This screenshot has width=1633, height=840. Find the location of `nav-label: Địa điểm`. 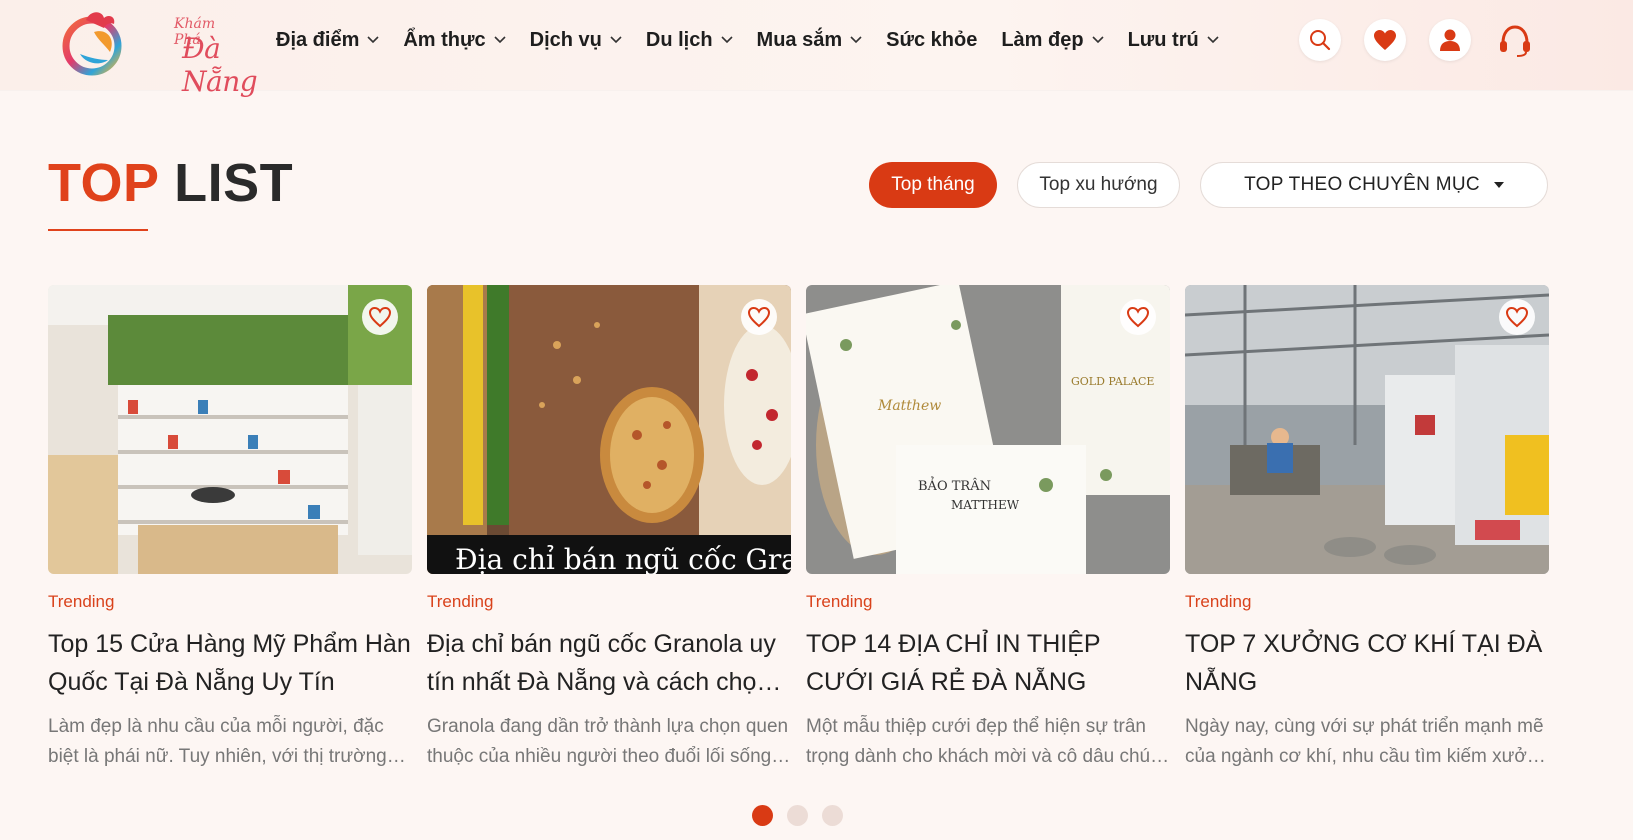

nav-label: Địa điểm is located at coordinates (318, 39).